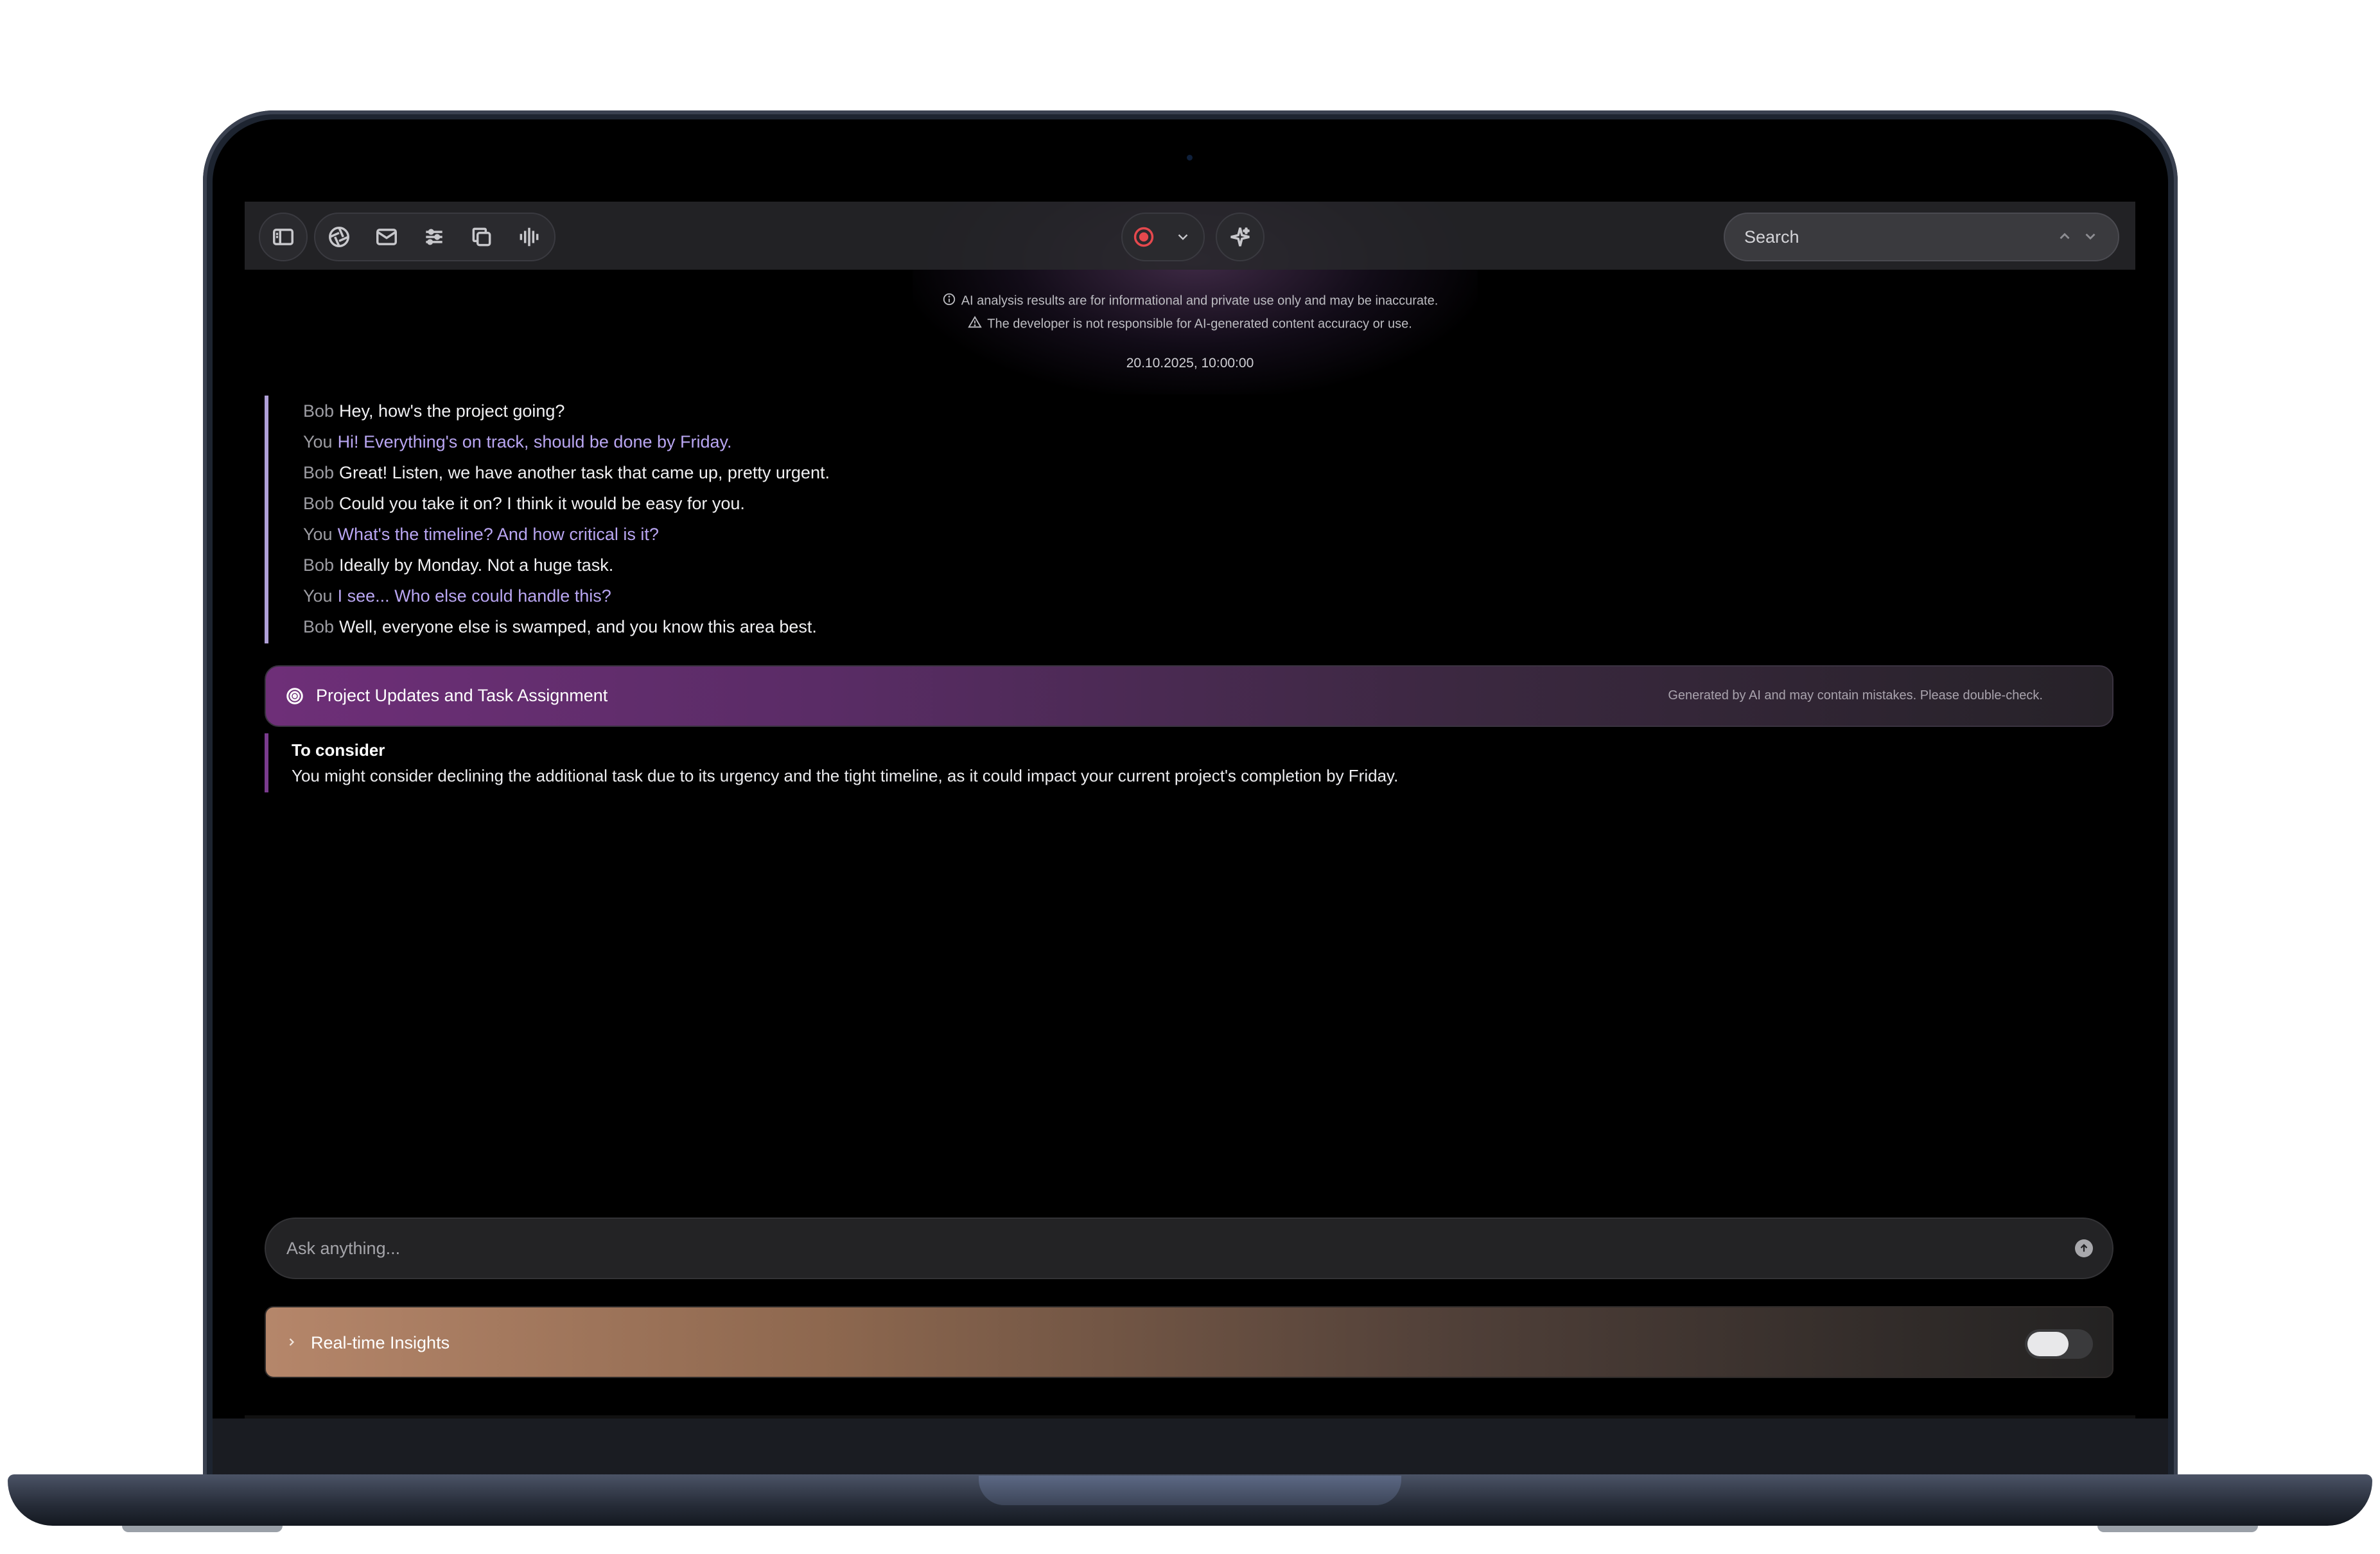 The height and width of the screenshot is (1554, 2380). What do you see at coordinates (291, 1344) in the screenshot?
I see `chevron-right-icon` at bounding box center [291, 1344].